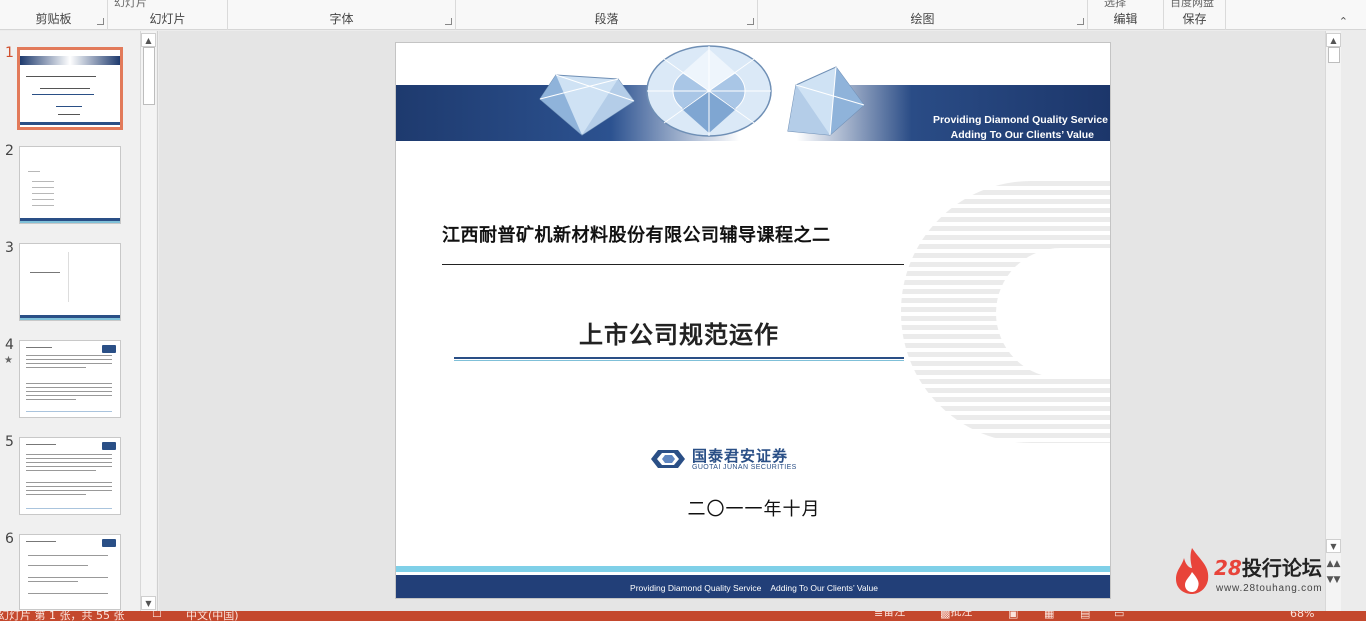 The width and height of the screenshot is (1366, 621). Describe the element at coordinates (157, 615) in the screenshot. I see `spellcheck-icon: ☐` at that location.